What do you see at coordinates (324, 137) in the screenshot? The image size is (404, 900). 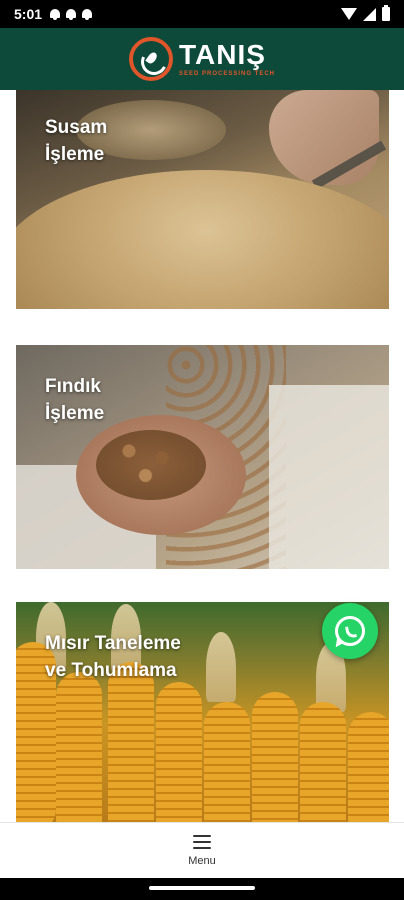 I see `hand-image` at bounding box center [324, 137].